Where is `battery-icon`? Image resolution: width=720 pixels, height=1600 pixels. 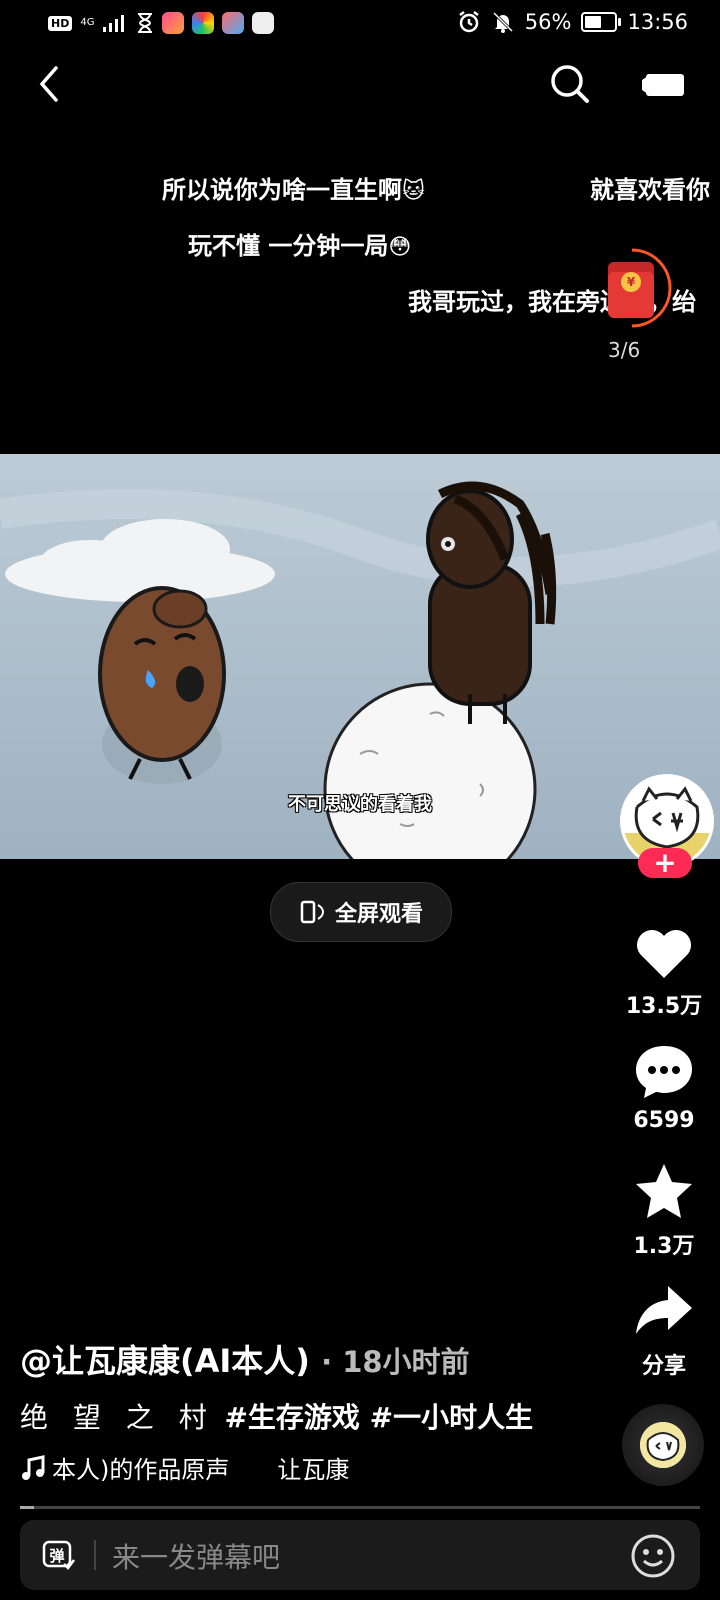
battery-icon is located at coordinates (601, 22).